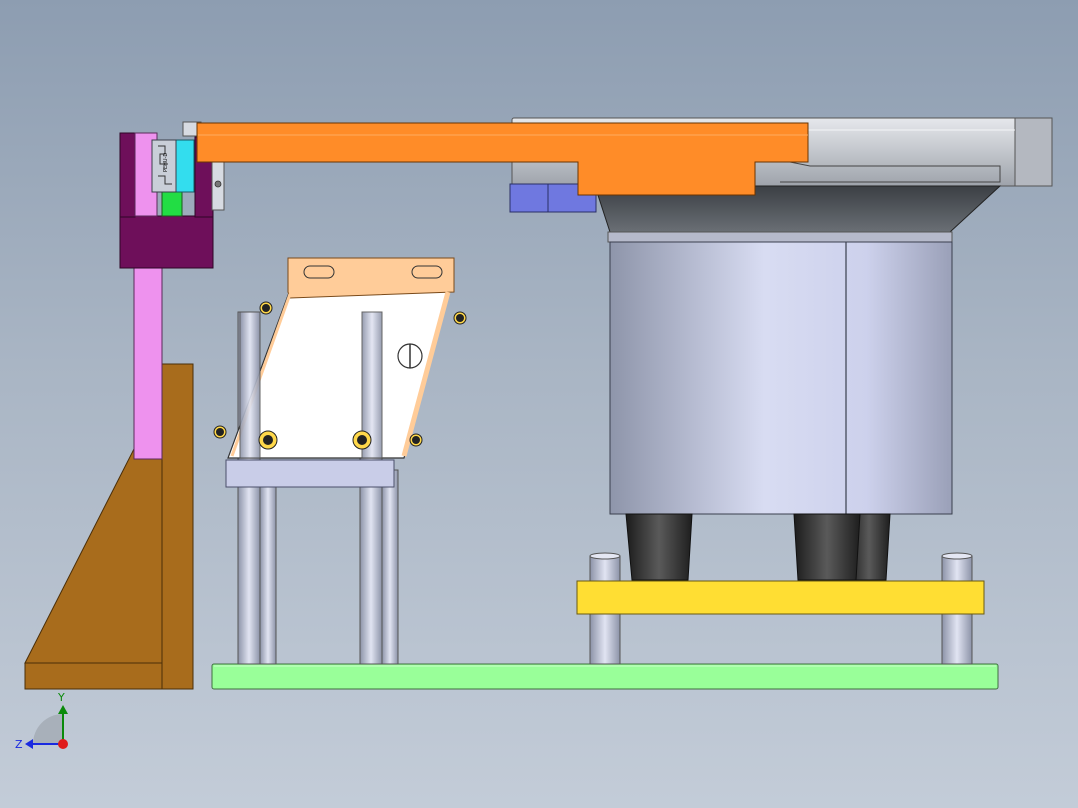 The width and height of the screenshot is (1078, 808). Describe the element at coordinates (781, 378) in the screenshot. I see `drive-cylinder` at that location.